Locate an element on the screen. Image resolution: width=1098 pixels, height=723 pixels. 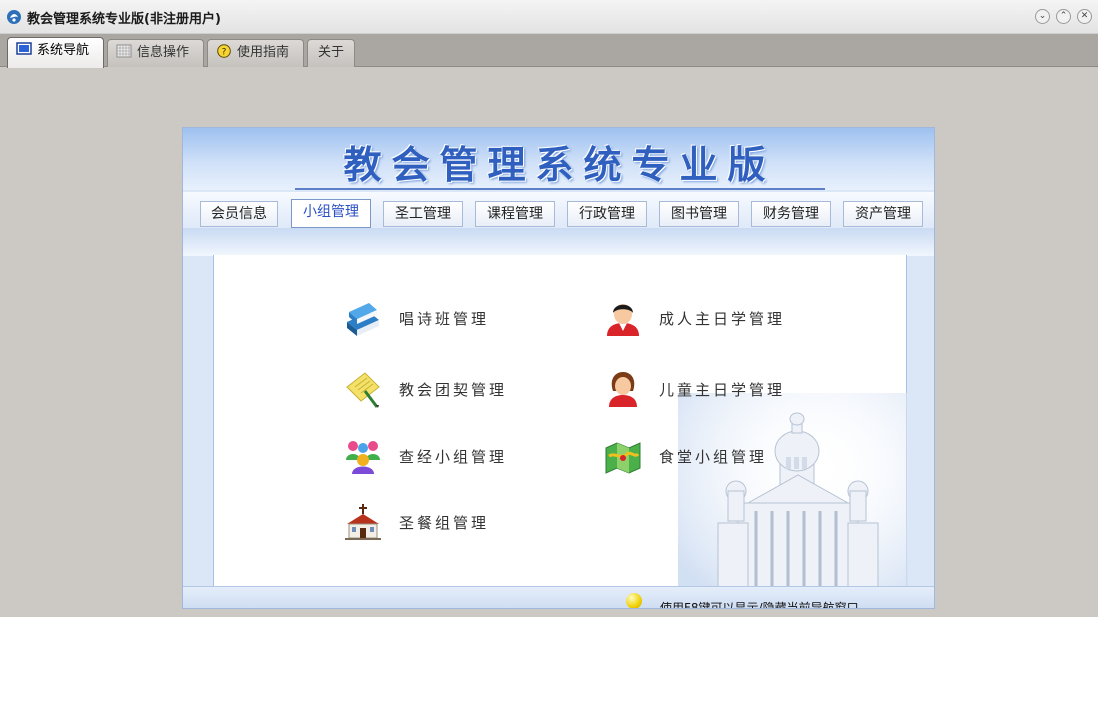
chevron-up-icon: ⌃ is located at coordinates (1063, 16).